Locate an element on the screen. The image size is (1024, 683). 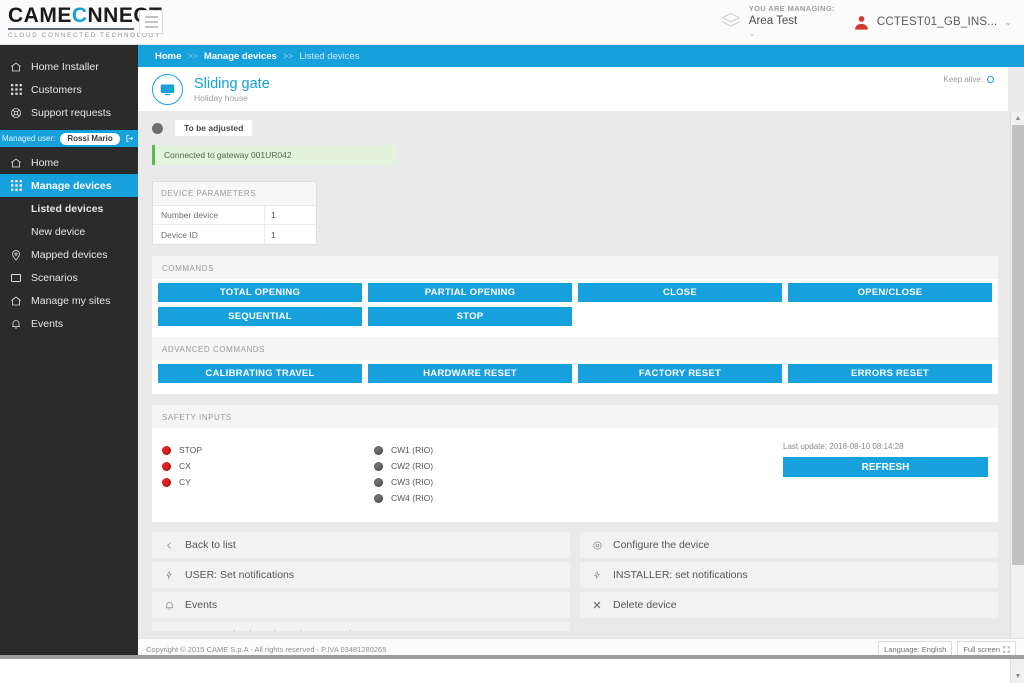
sidebar-item-manage-devices: Manage devices is located at coordinates (69, 185).